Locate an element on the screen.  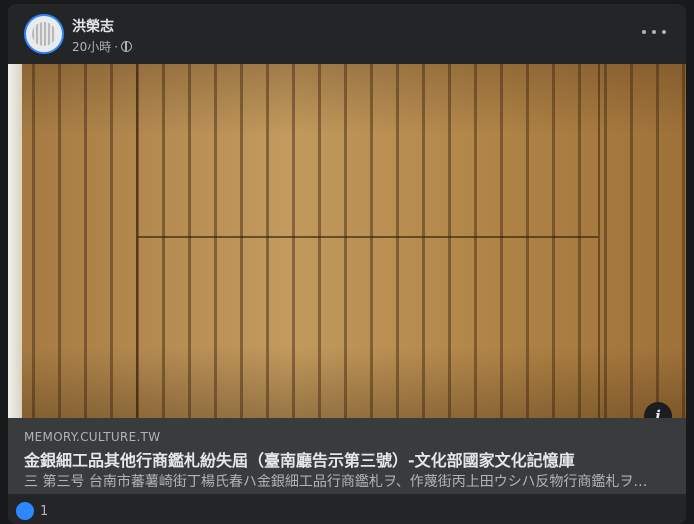
link-title: 金銀細工品其他行商鑑札紛失屆（臺南廳告示第三號）-文化部國家文化記憶庫 is located at coordinates (349, 459).